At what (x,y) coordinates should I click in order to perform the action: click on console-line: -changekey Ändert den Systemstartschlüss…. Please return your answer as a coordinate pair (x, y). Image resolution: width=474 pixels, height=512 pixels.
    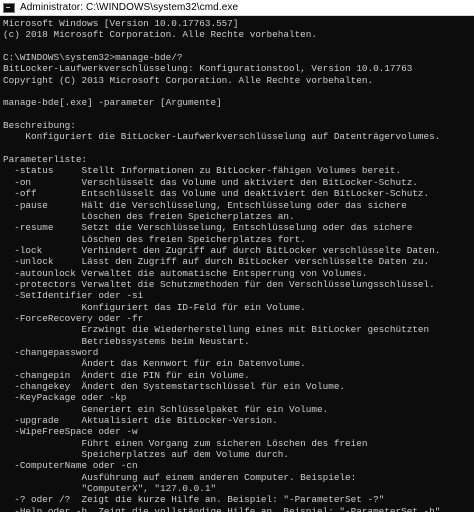
    Looking at the image, I should click on (174, 386).